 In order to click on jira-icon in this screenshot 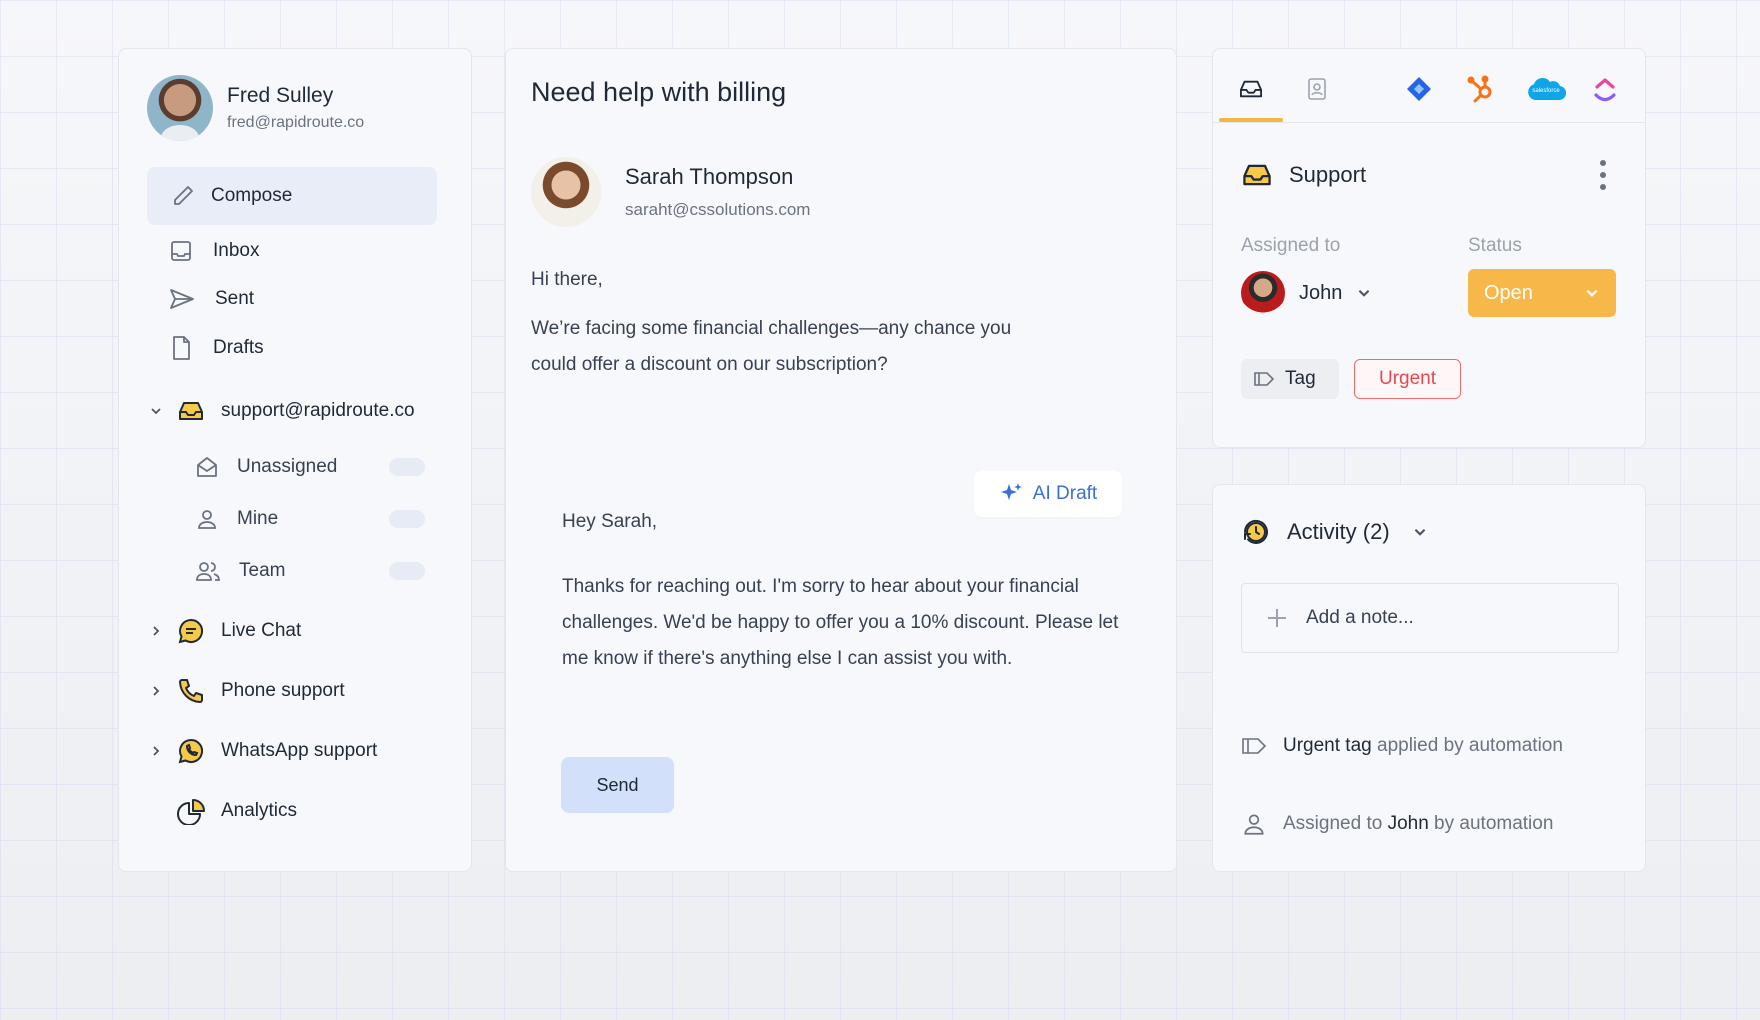, I will do `click(1419, 89)`.